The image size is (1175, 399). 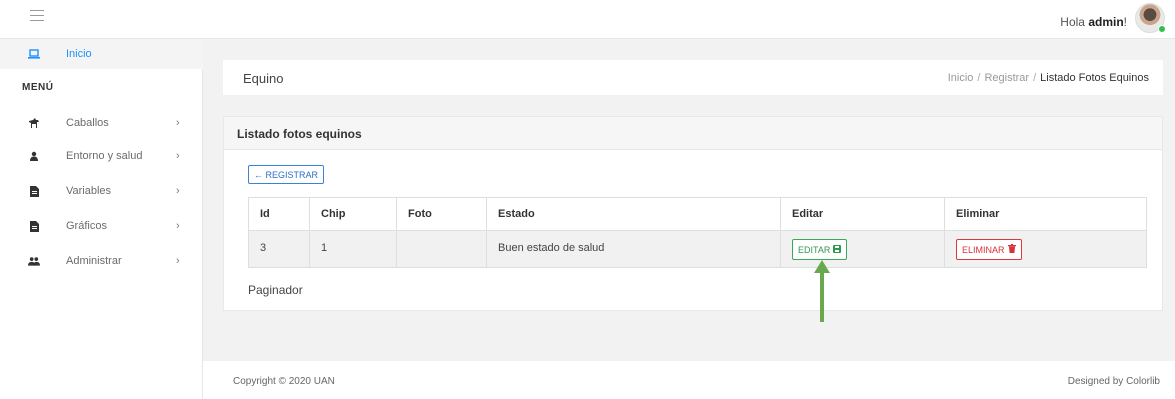 I want to click on annotation-arrow-shaft, so click(x=822, y=296).